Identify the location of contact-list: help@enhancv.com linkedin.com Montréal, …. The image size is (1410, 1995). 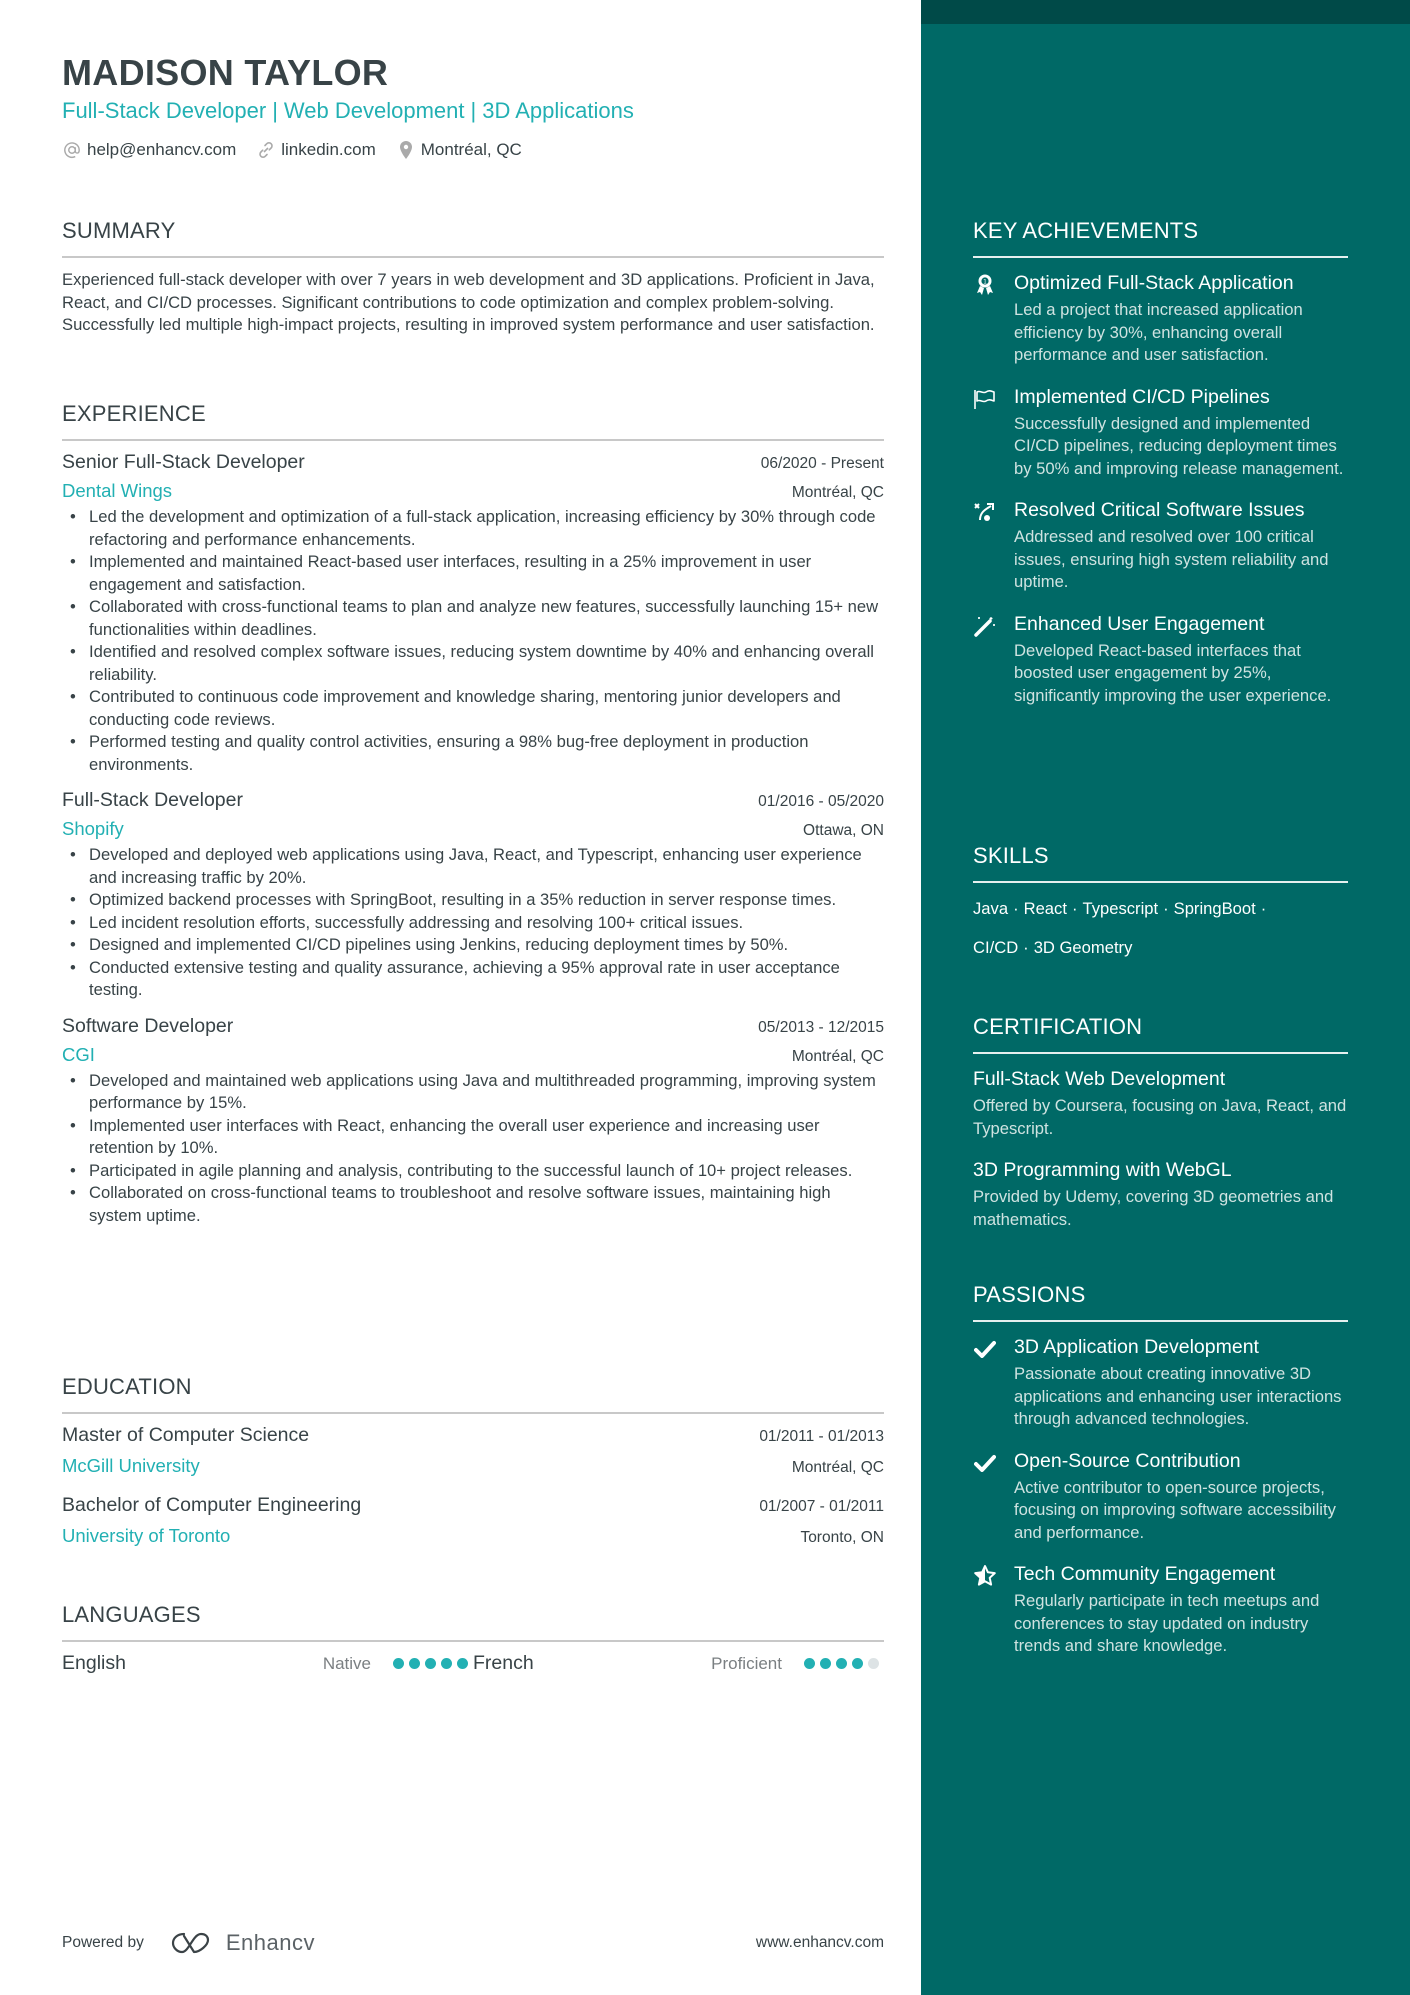
(302, 150).